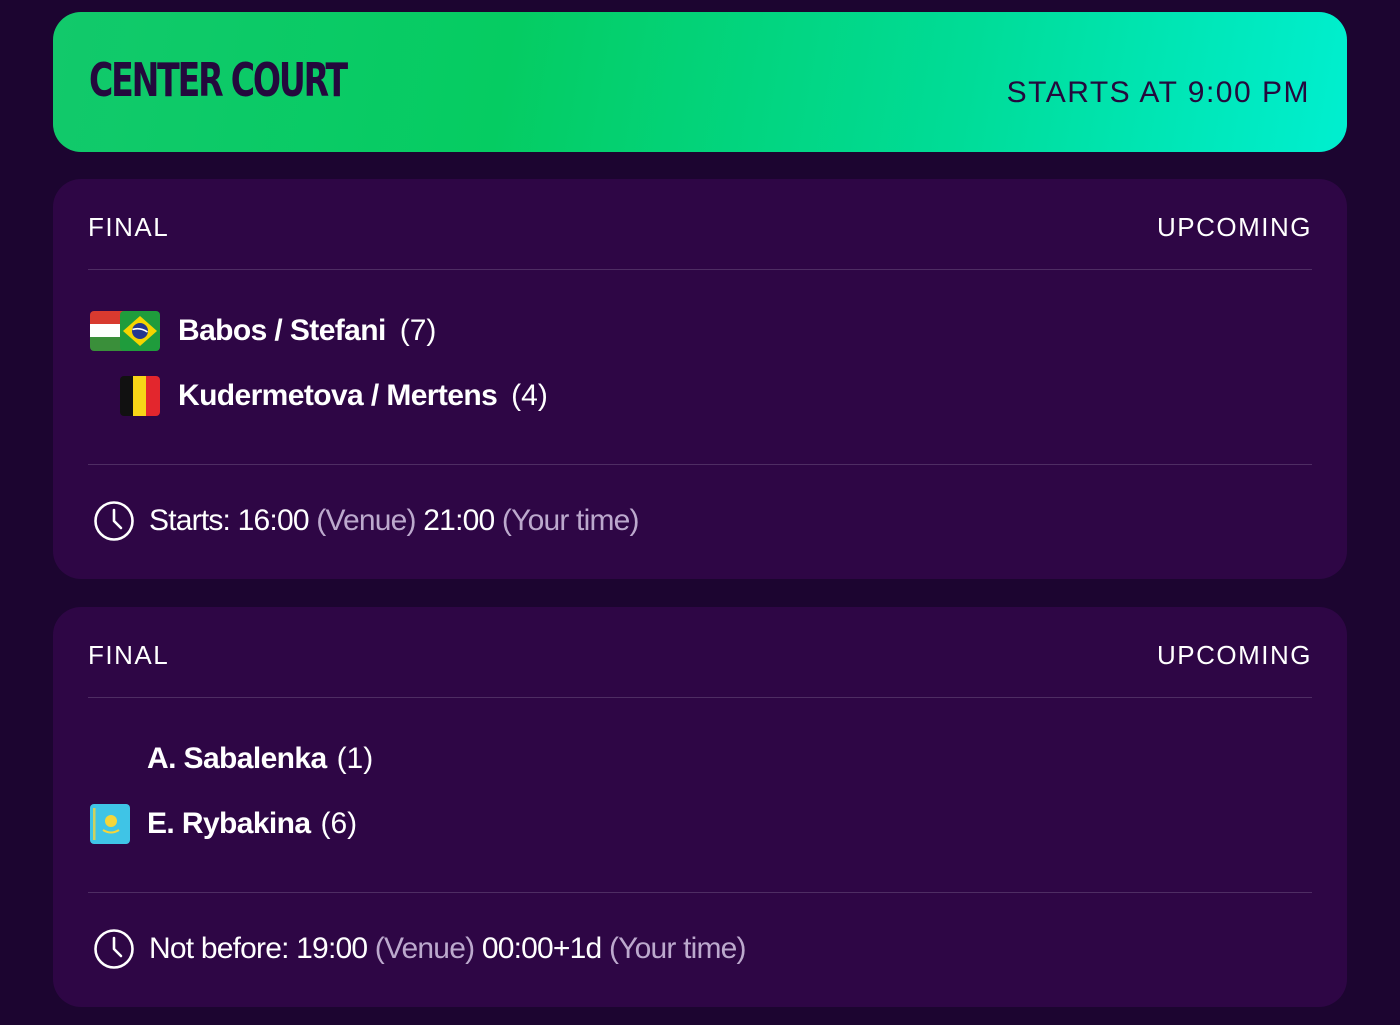  I want to click on player-row: E. Rybakina (6), so click(252, 824).